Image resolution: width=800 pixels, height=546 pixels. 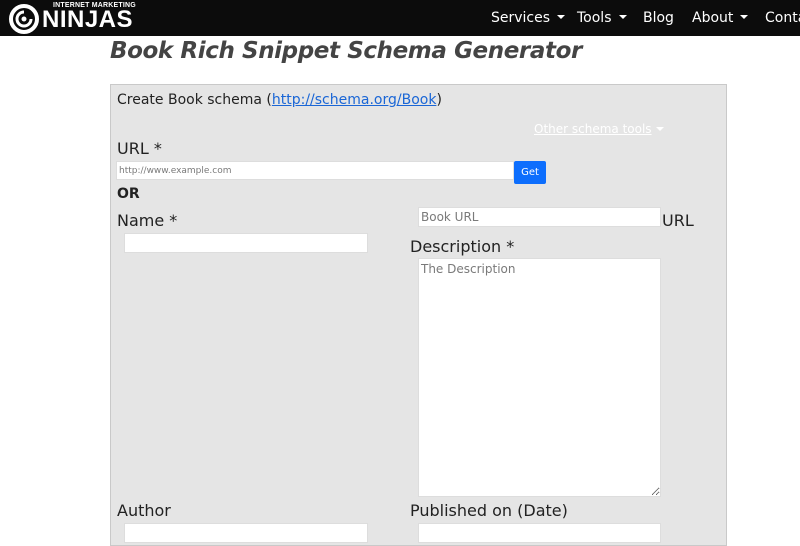 I want to click on description-textarea, so click(x=539, y=377).